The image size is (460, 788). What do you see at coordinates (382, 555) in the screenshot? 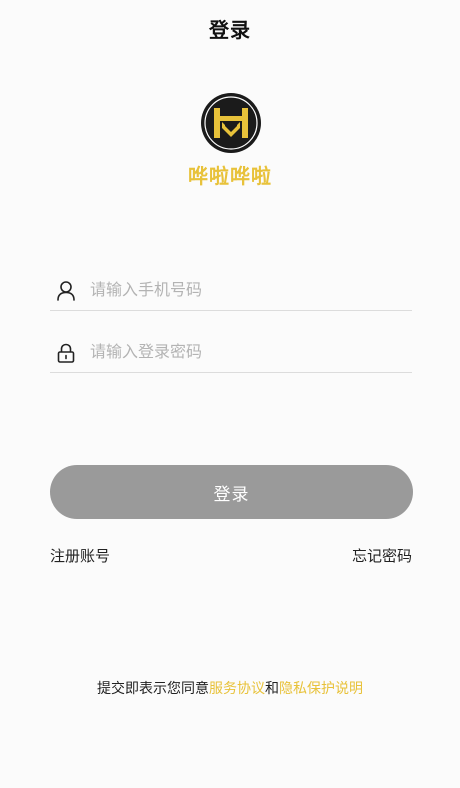
I see `forgot-password-link: 忘记密码` at bounding box center [382, 555].